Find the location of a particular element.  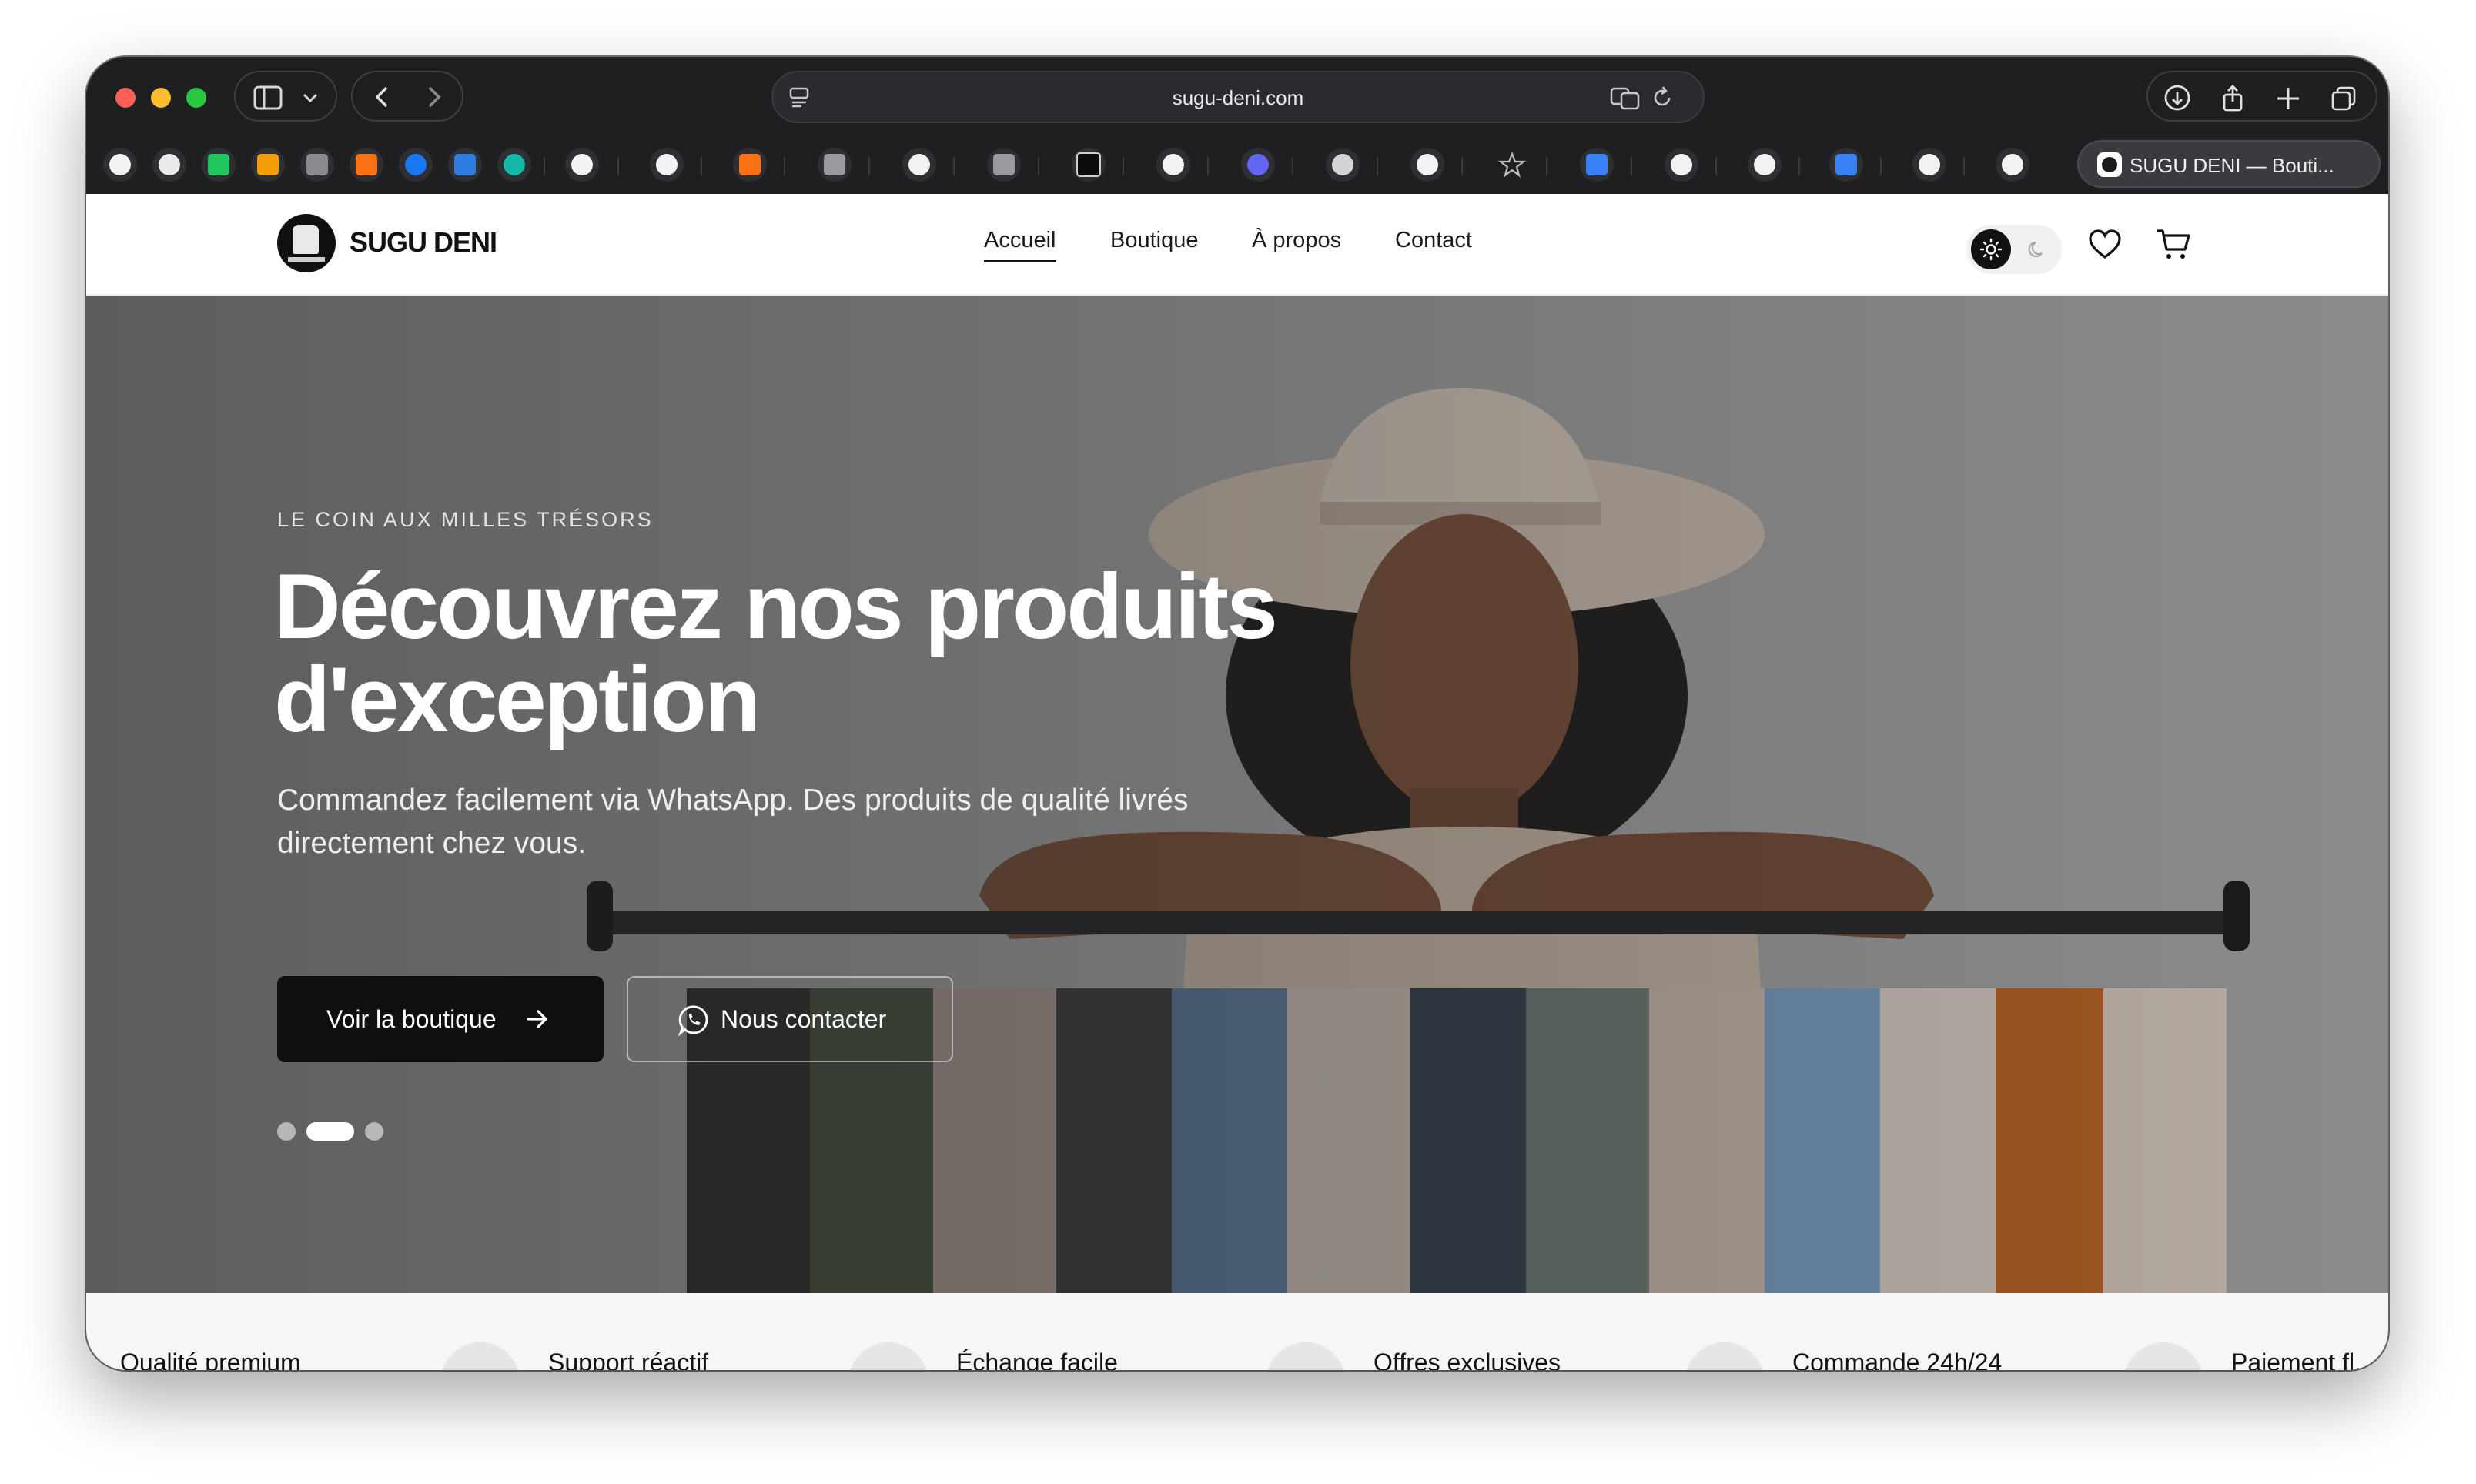

shop-button: Voir la boutique is located at coordinates (441, 1019).